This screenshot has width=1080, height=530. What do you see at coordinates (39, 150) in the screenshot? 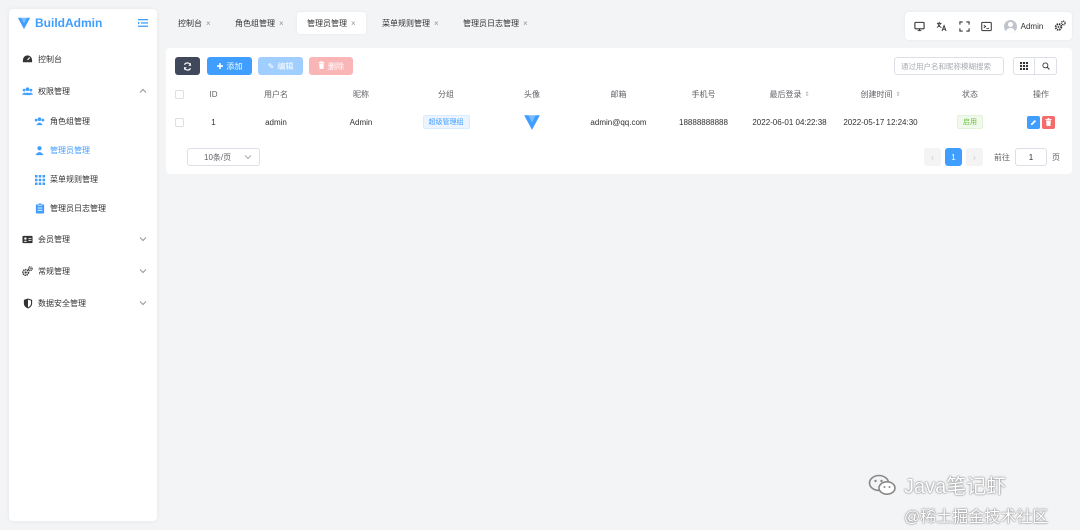
I see `user-icon` at bounding box center [39, 150].